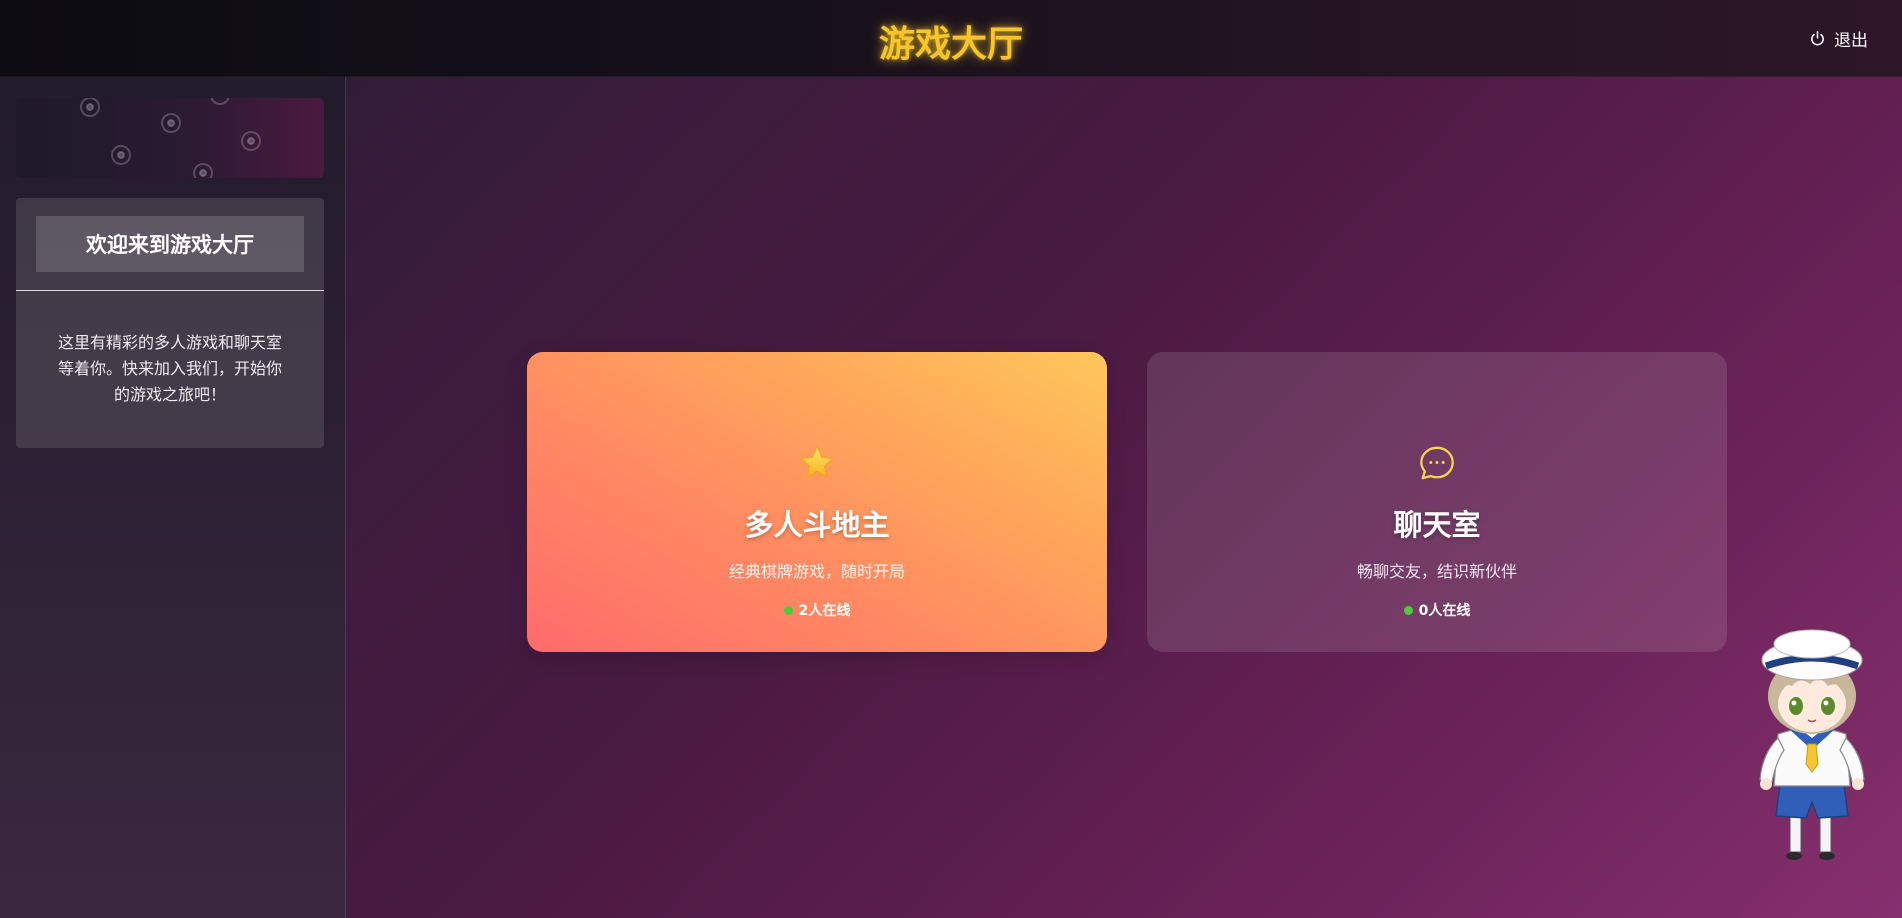 The width and height of the screenshot is (1902, 918). Describe the element at coordinates (170, 290) in the screenshot. I see `divider` at that location.